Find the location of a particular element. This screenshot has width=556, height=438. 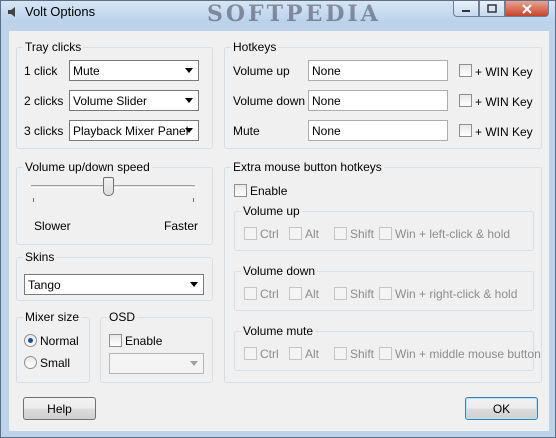

hotkey-volume-up-value: None is located at coordinates (326, 71).